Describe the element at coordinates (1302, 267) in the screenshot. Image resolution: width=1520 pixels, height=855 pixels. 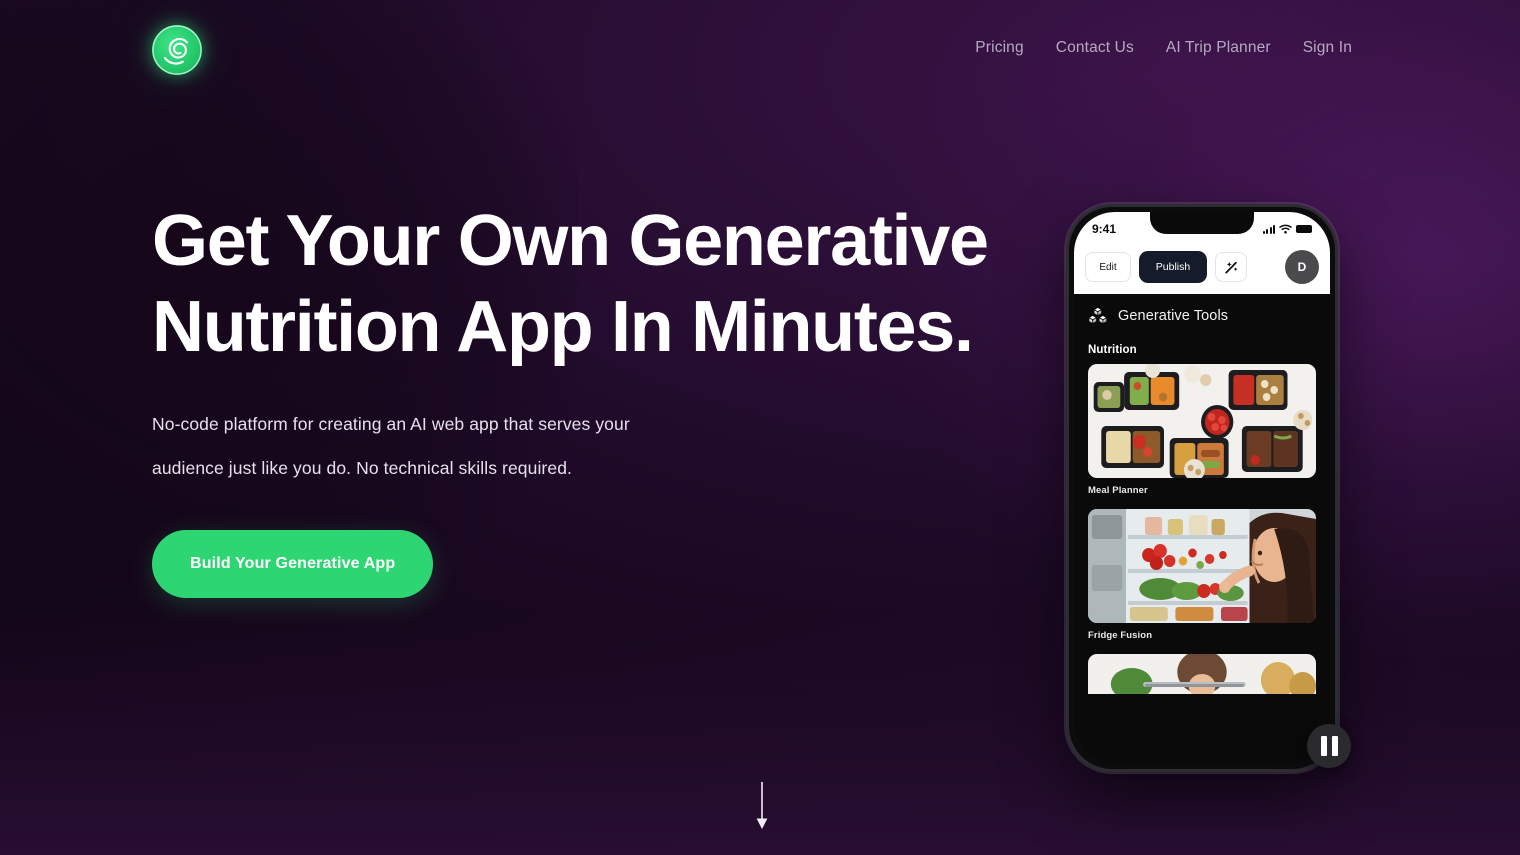
I see `phone-user-avatar: D` at that location.